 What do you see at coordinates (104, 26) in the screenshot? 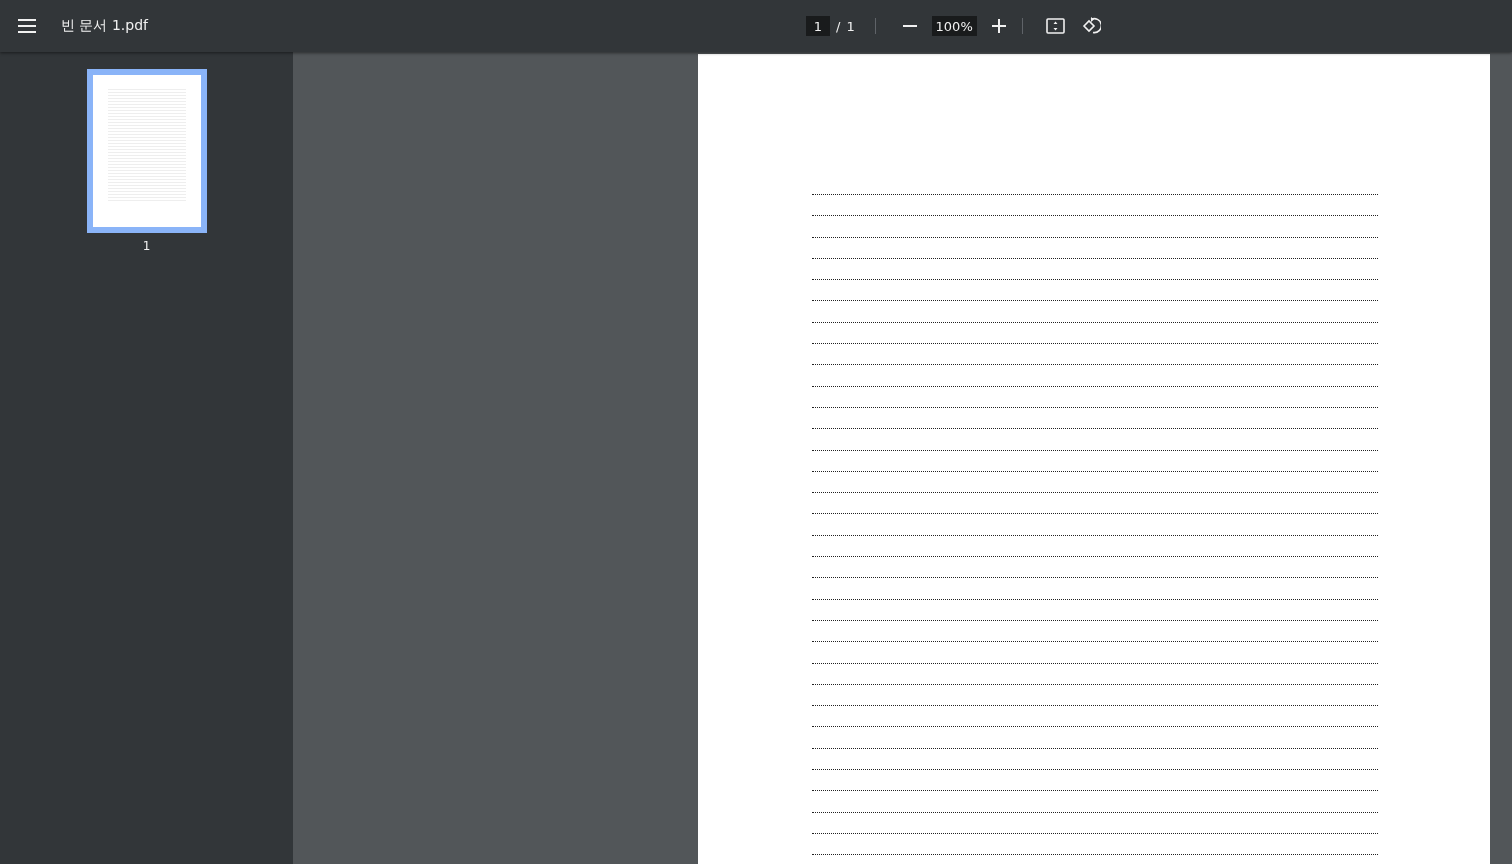
I see `document-title: 빈 문서 1.pdf` at bounding box center [104, 26].